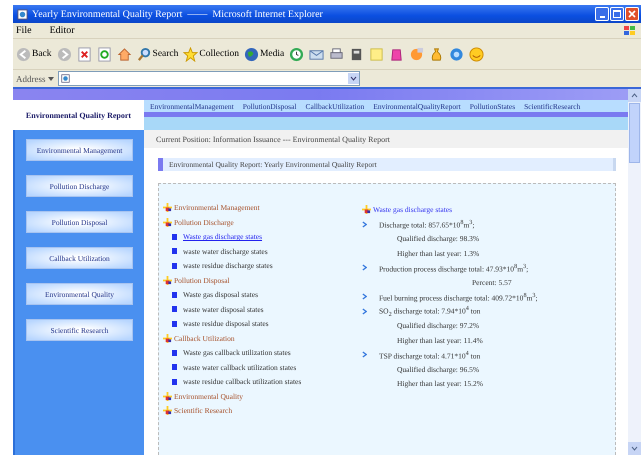 This screenshot has width=641, height=455. I want to click on address-label: Address, so click(31, 79).